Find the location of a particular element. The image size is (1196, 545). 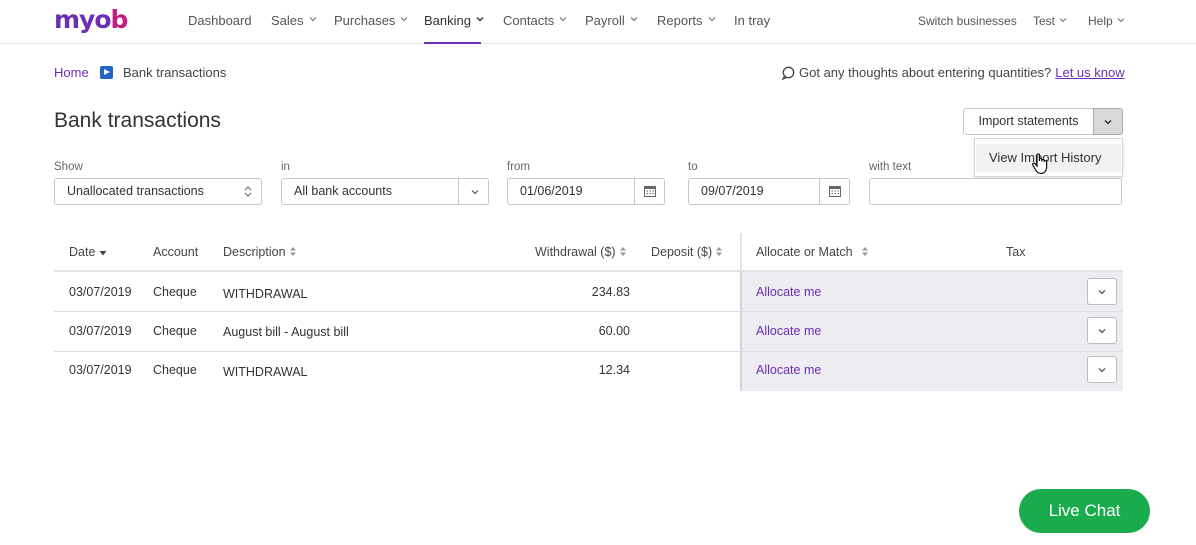

deposit-column-header: Deposit ($) is located at coordinates (687, 252).